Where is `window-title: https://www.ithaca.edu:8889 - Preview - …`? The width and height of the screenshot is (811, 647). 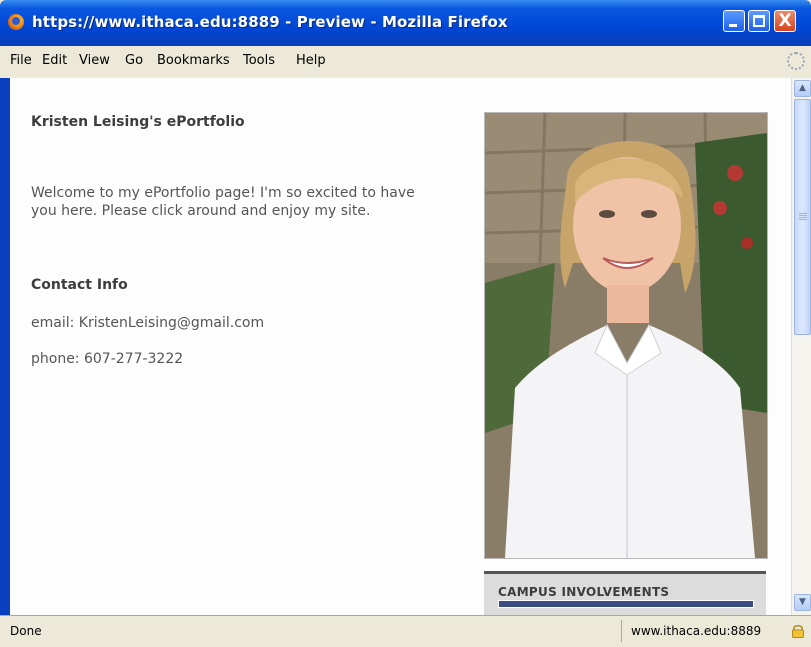
window-title: https://www.ithaca.edu:8889 - Preview - … is located at coordinates (270, 22).